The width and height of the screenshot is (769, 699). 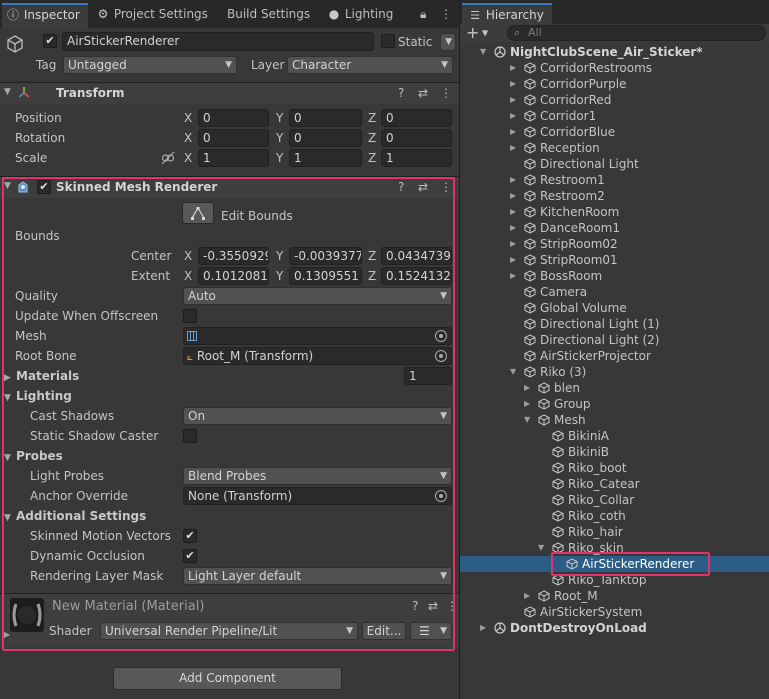 I want to click on additional-settings-foldout: ▼ Additional Settings, so click(x=75, y=517).